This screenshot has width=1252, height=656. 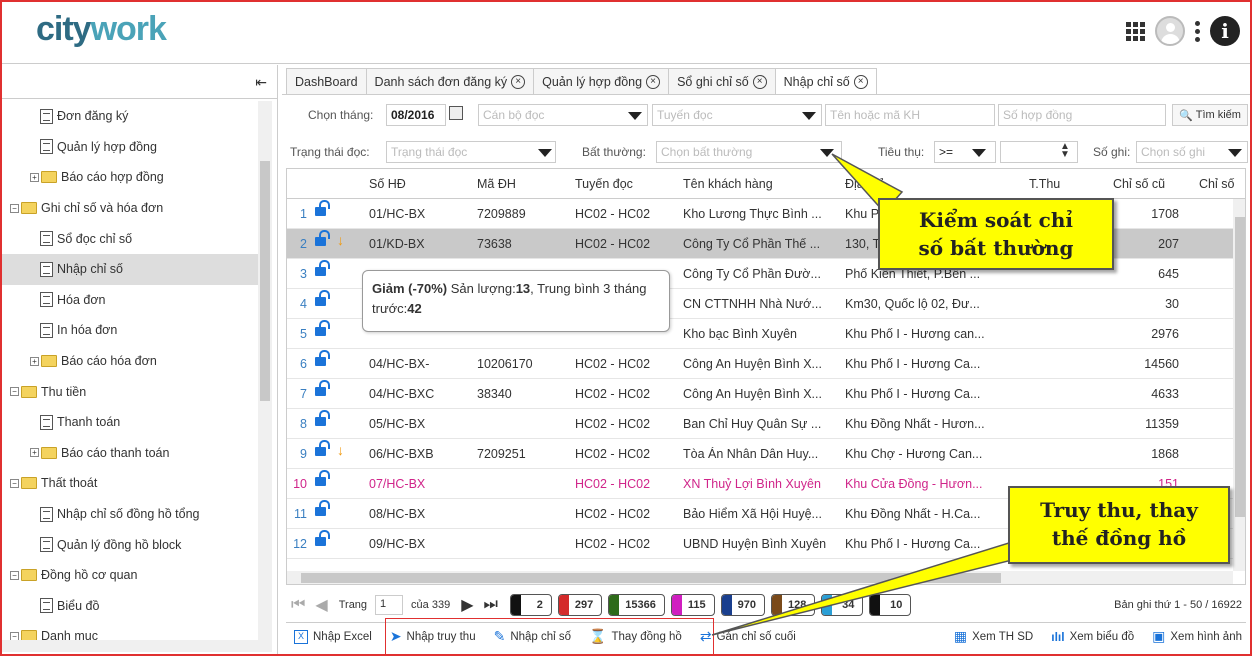 I want to click on sidebar-item: Biểu đồ, so click(x=130, y=606).